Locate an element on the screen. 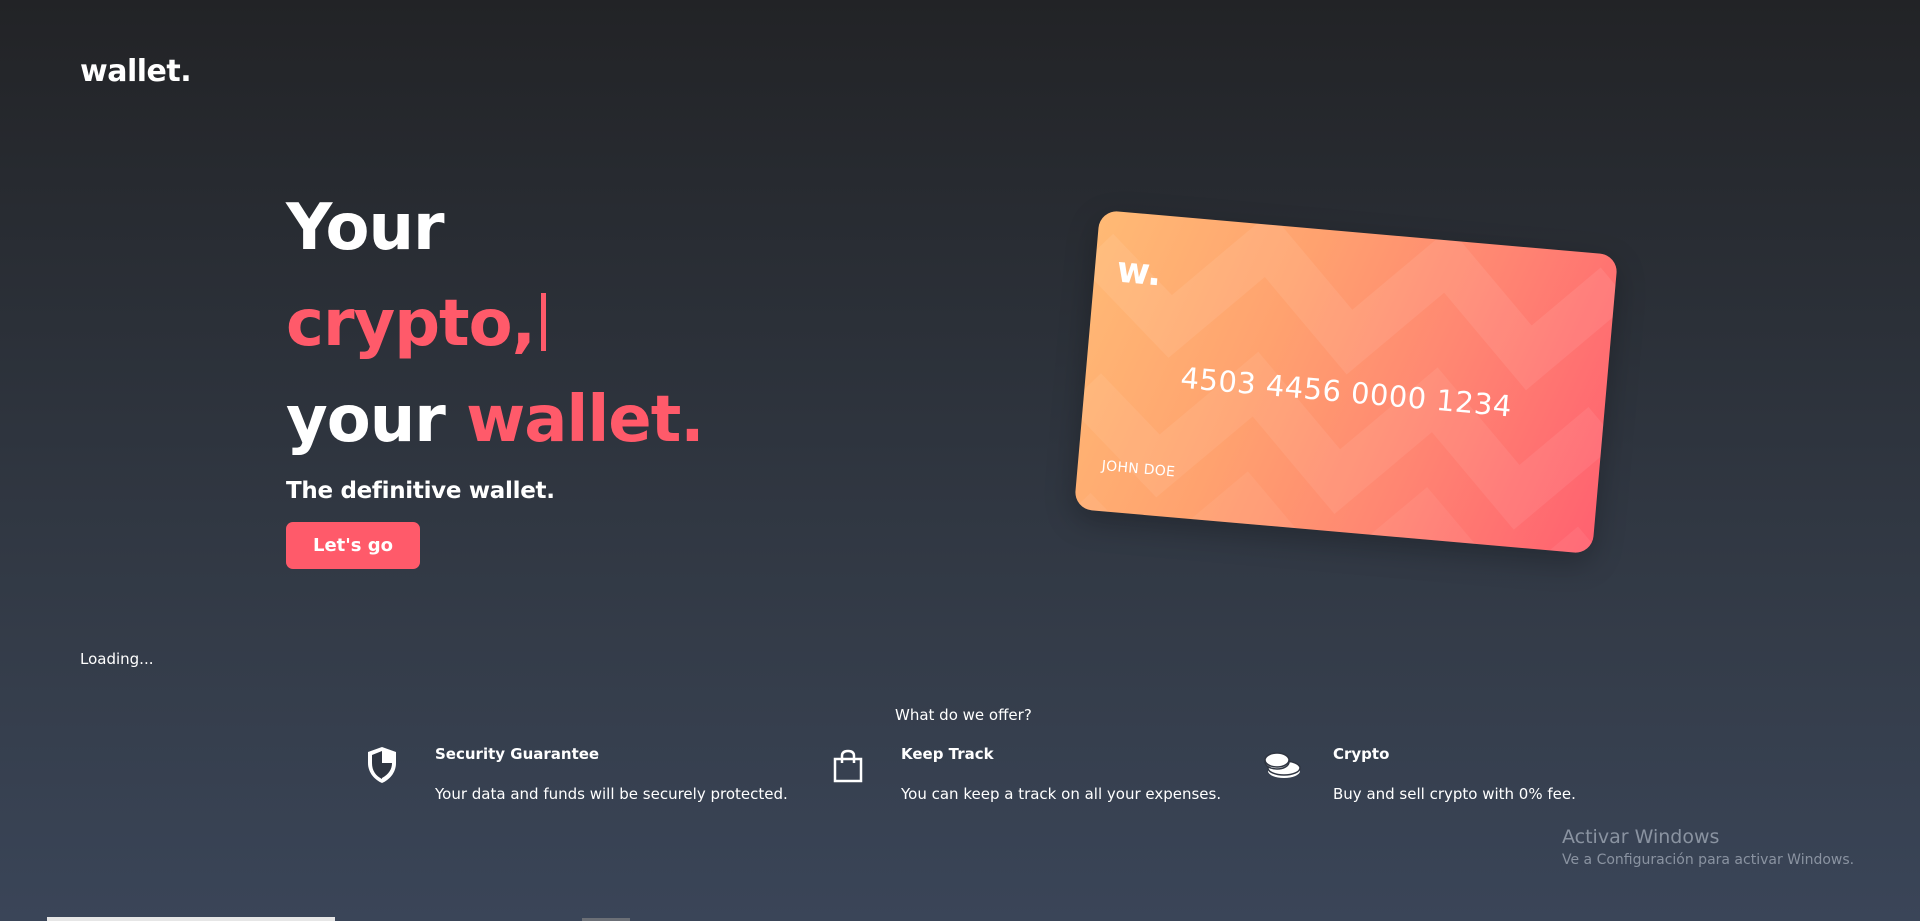 The image size is (1920, 921). hero-line-2: crypto, is located at coordinates (495, 324).